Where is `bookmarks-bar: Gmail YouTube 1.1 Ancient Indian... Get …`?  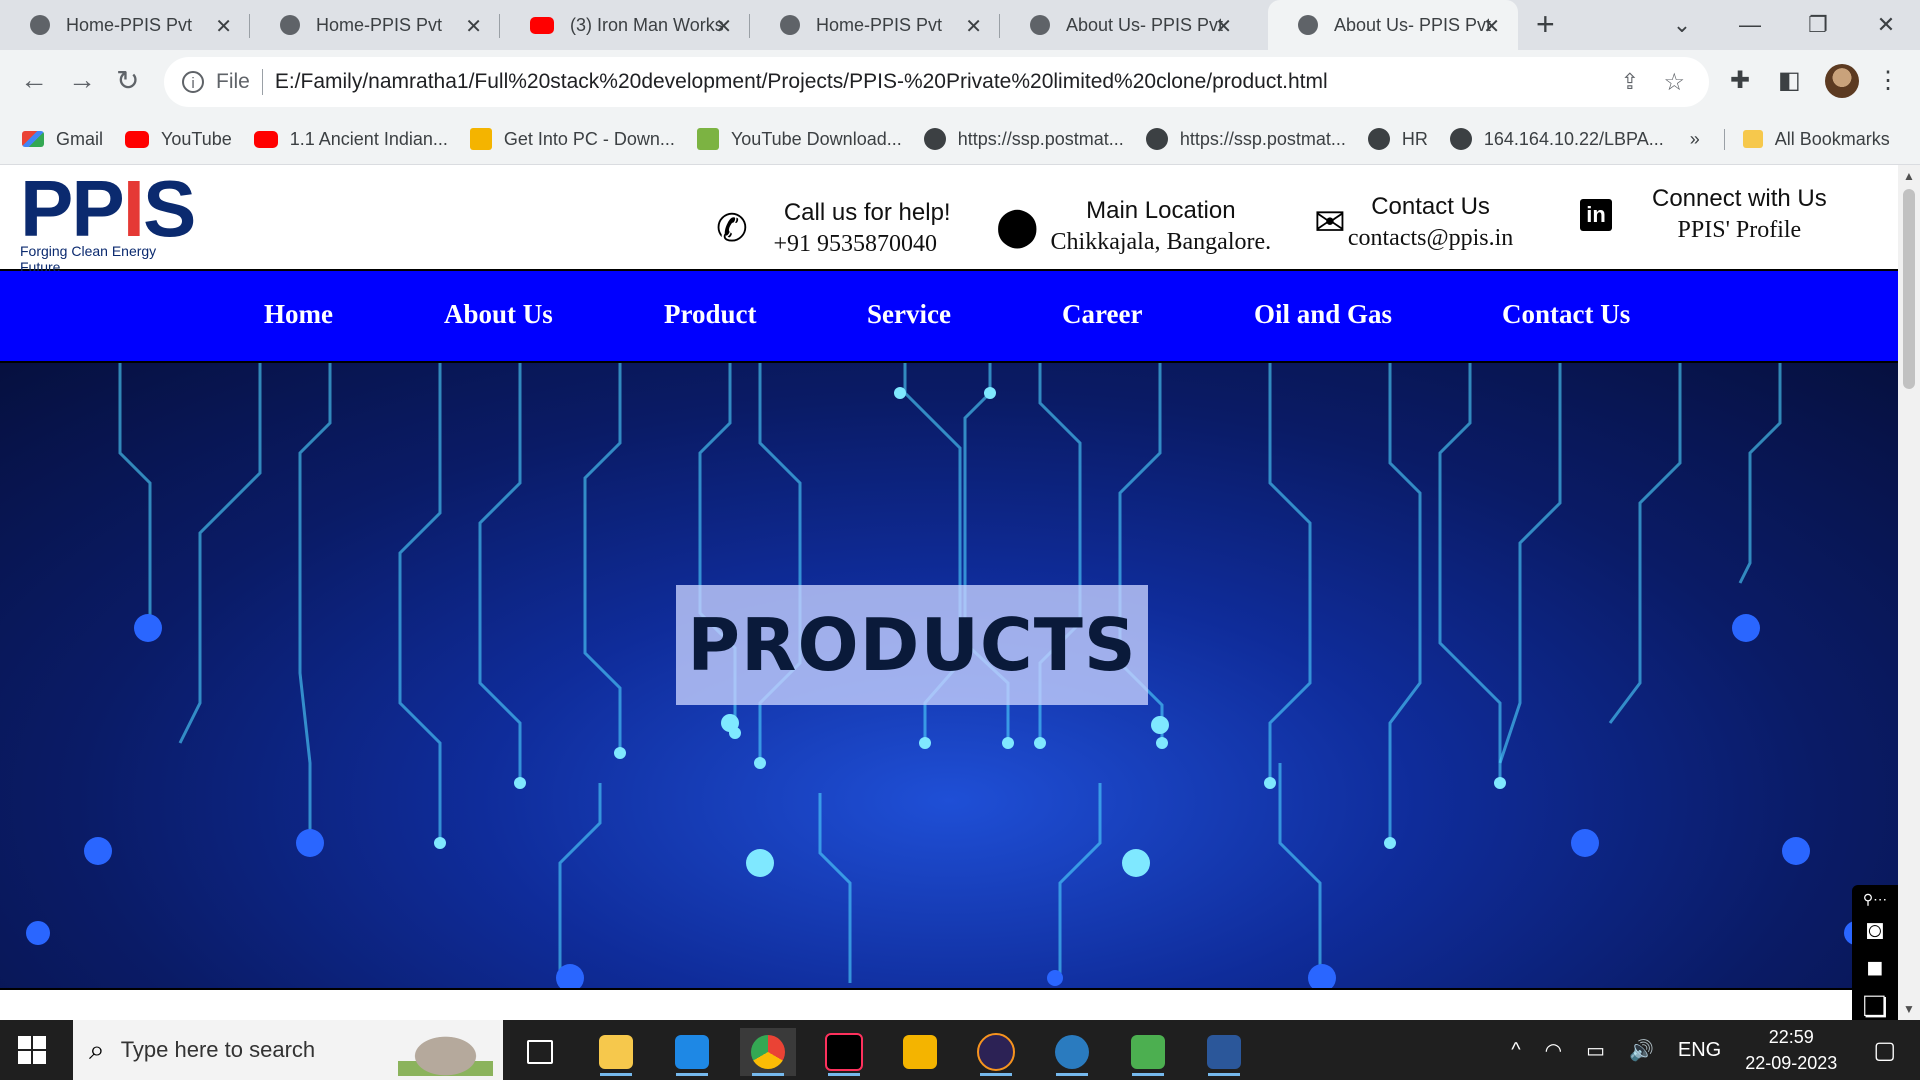 bookmarks-bar: Gmail YouTube 1.1 Ancient Indian... Get … is located at coordinates (960, 139).